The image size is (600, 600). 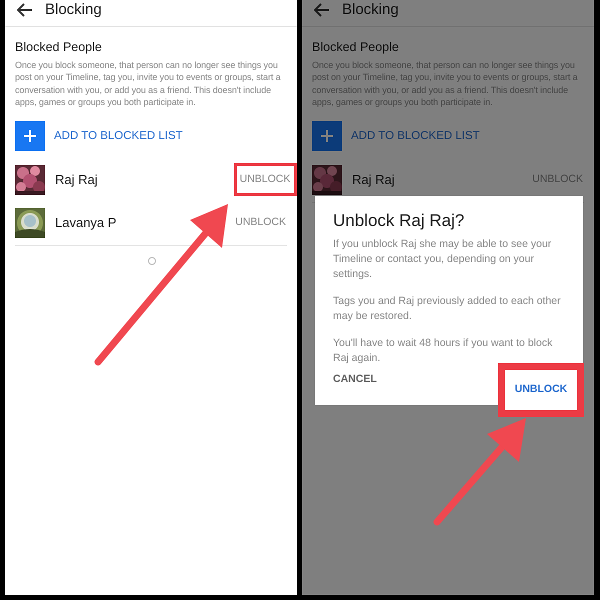 I want to click on dialog-text: You'll have to wait 48 hours if you want to block Raj again., so click(x=443, y=351).